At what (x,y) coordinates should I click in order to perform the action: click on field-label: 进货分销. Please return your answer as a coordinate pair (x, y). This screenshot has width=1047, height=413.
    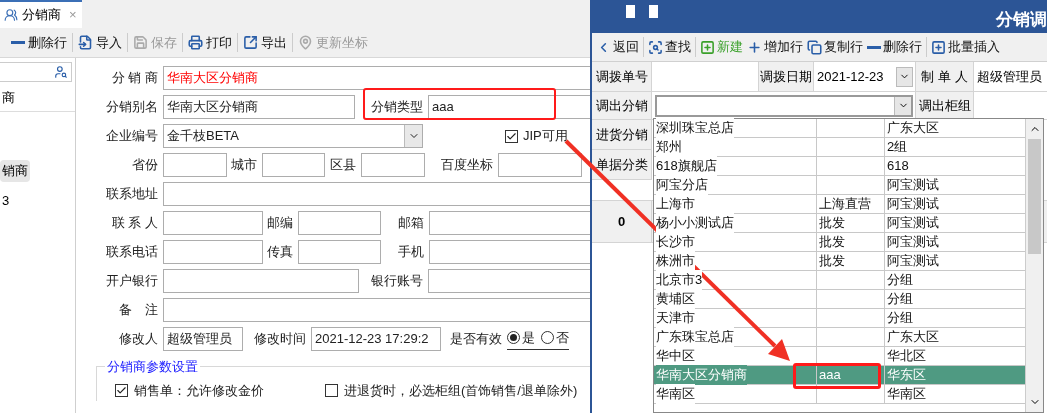
    Looking at the image, I should click on (621, 134).